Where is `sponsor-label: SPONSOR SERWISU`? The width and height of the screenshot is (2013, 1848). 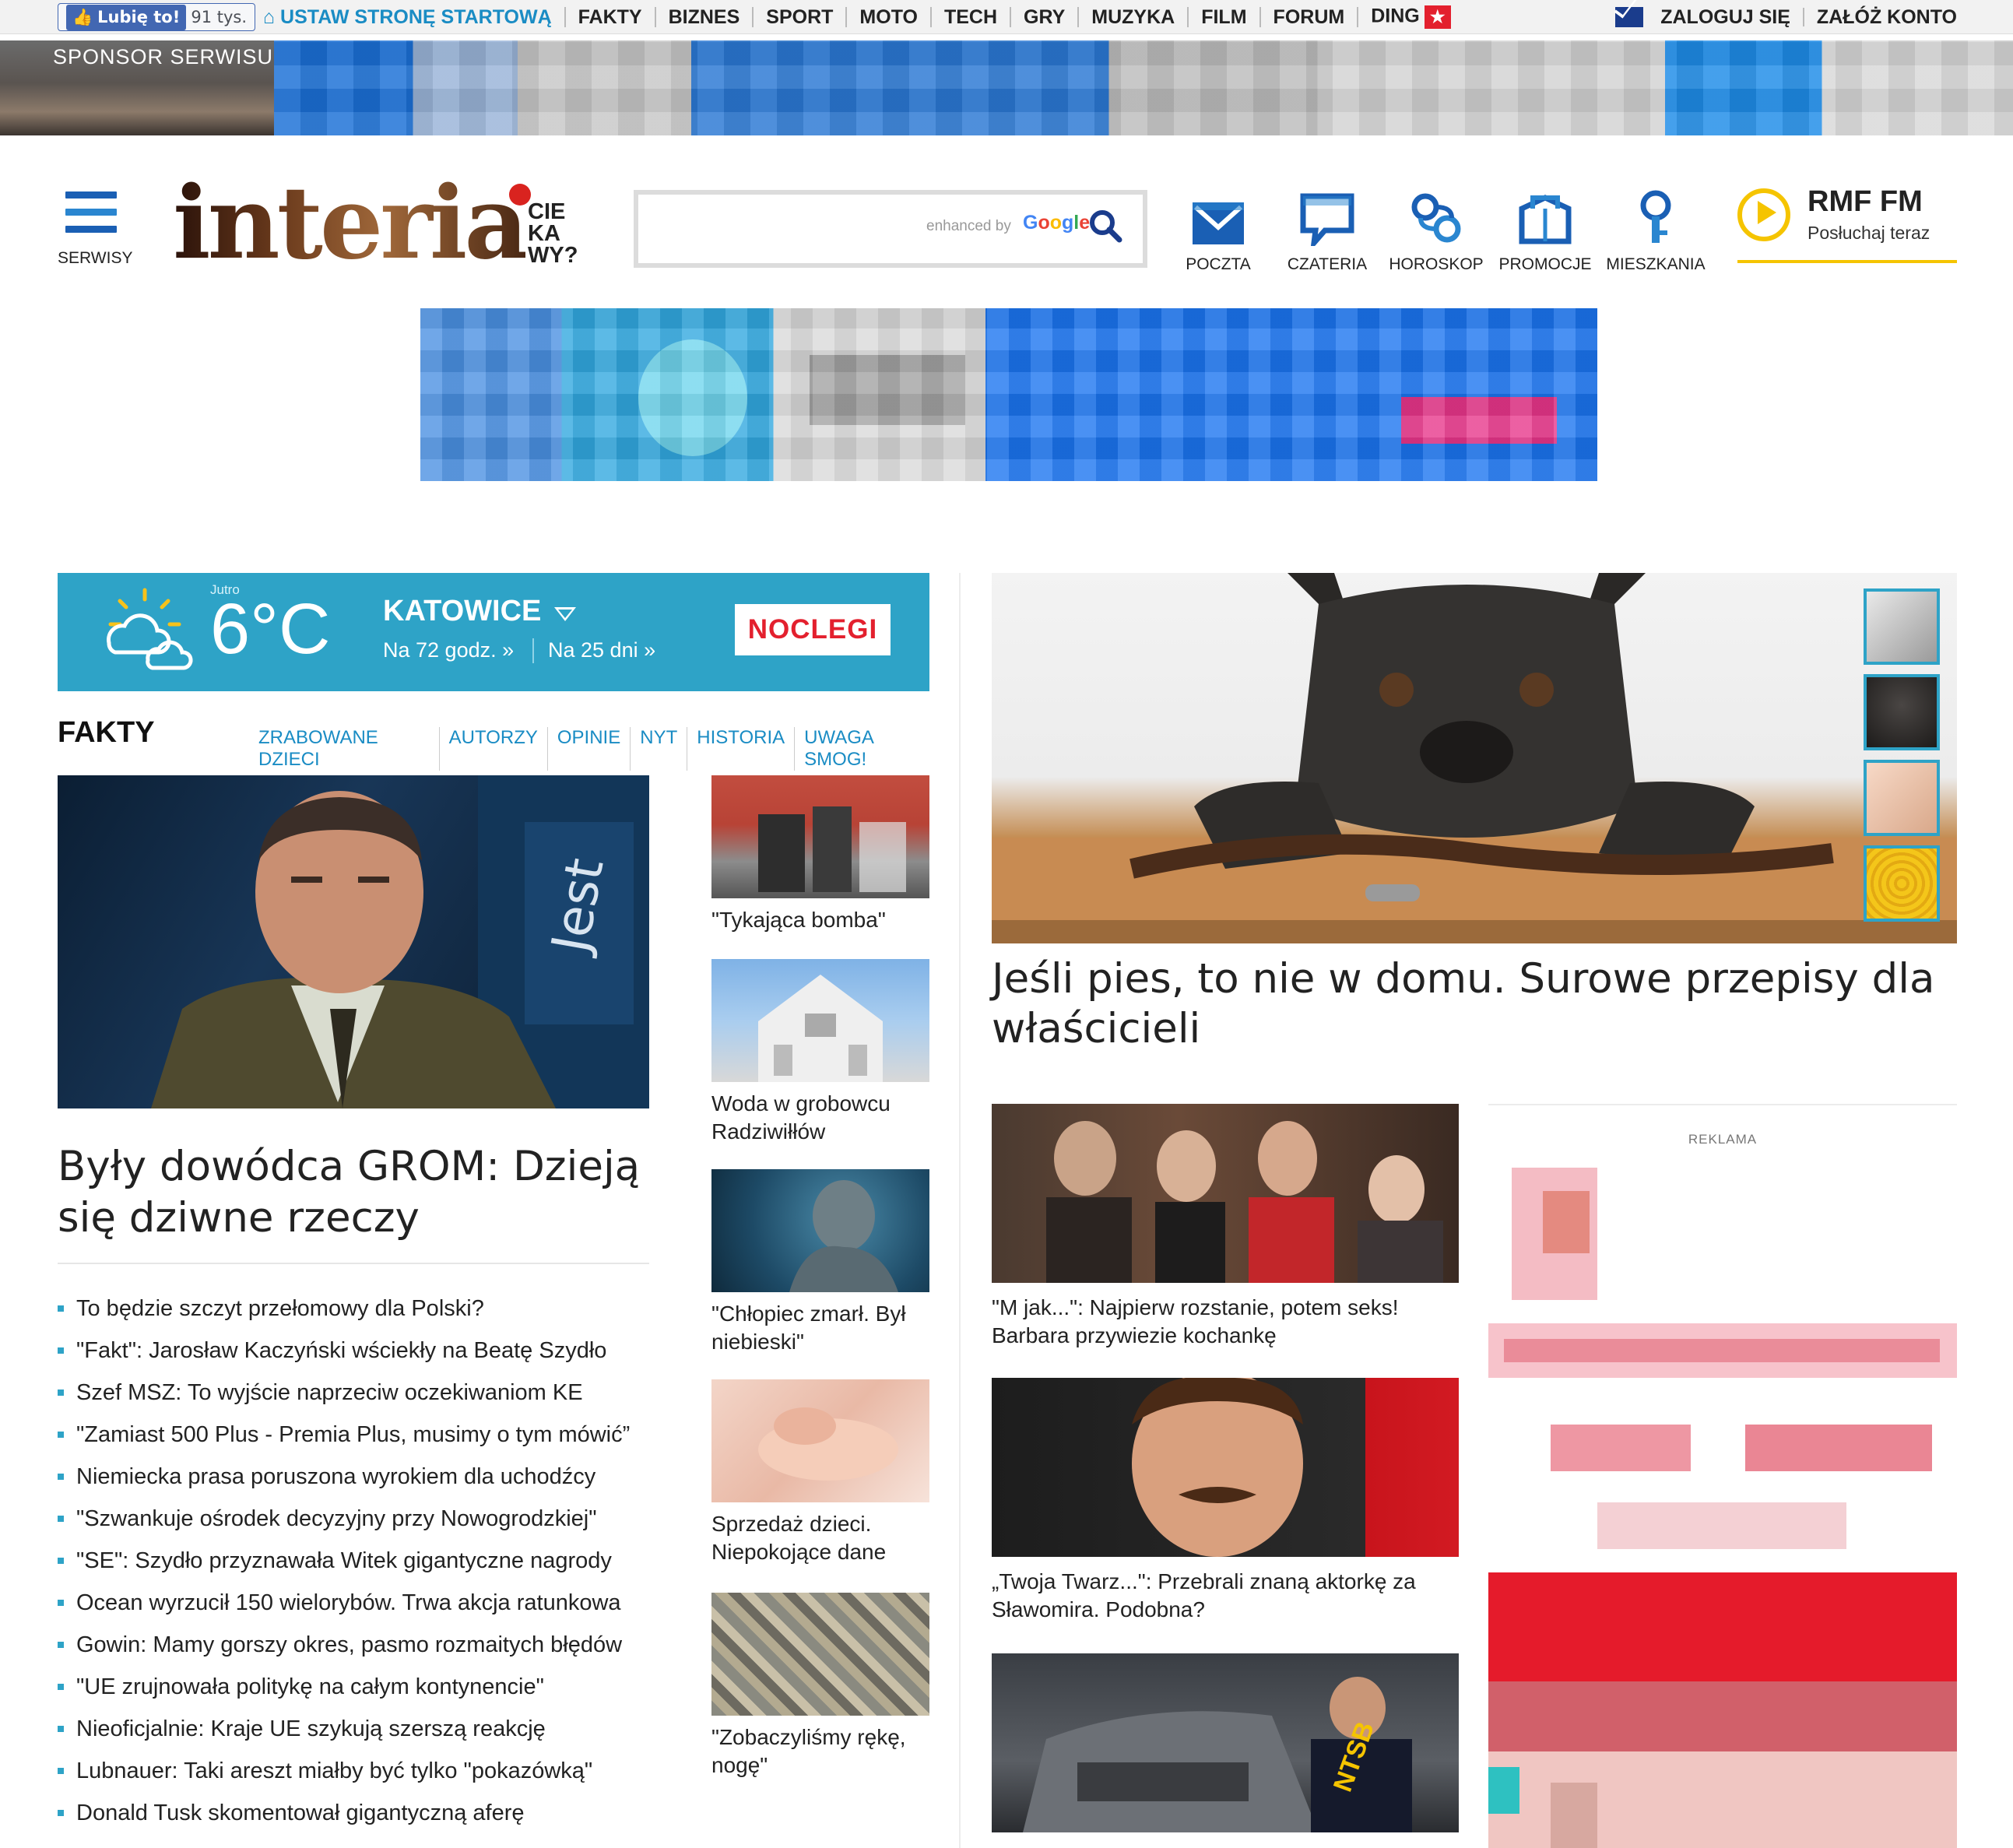 sponsor-label: SPONSOR SERWISU is located at coordinates (163, 57).